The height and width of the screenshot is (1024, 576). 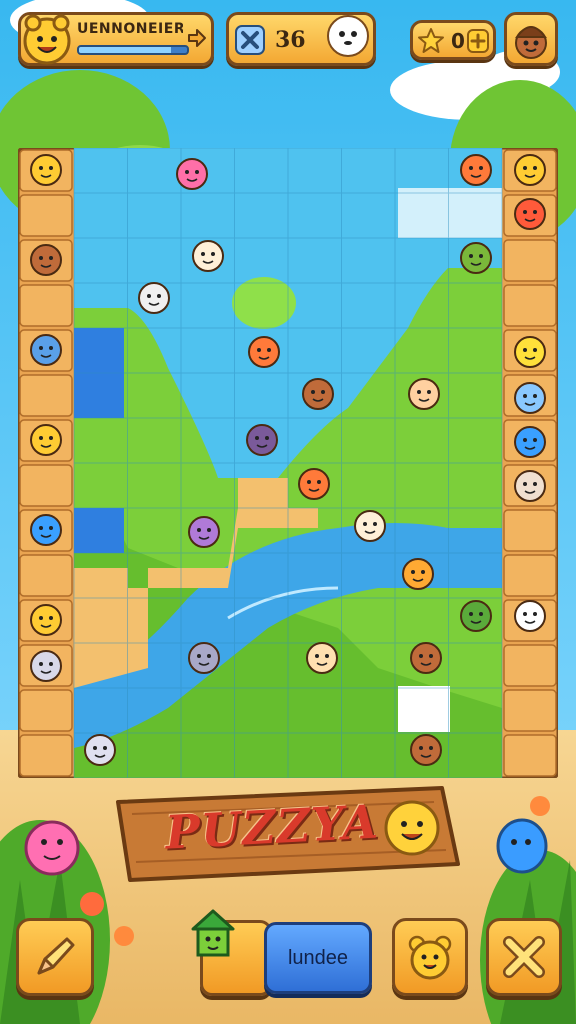 I want to click on house-button, so click(x=231, y=952).